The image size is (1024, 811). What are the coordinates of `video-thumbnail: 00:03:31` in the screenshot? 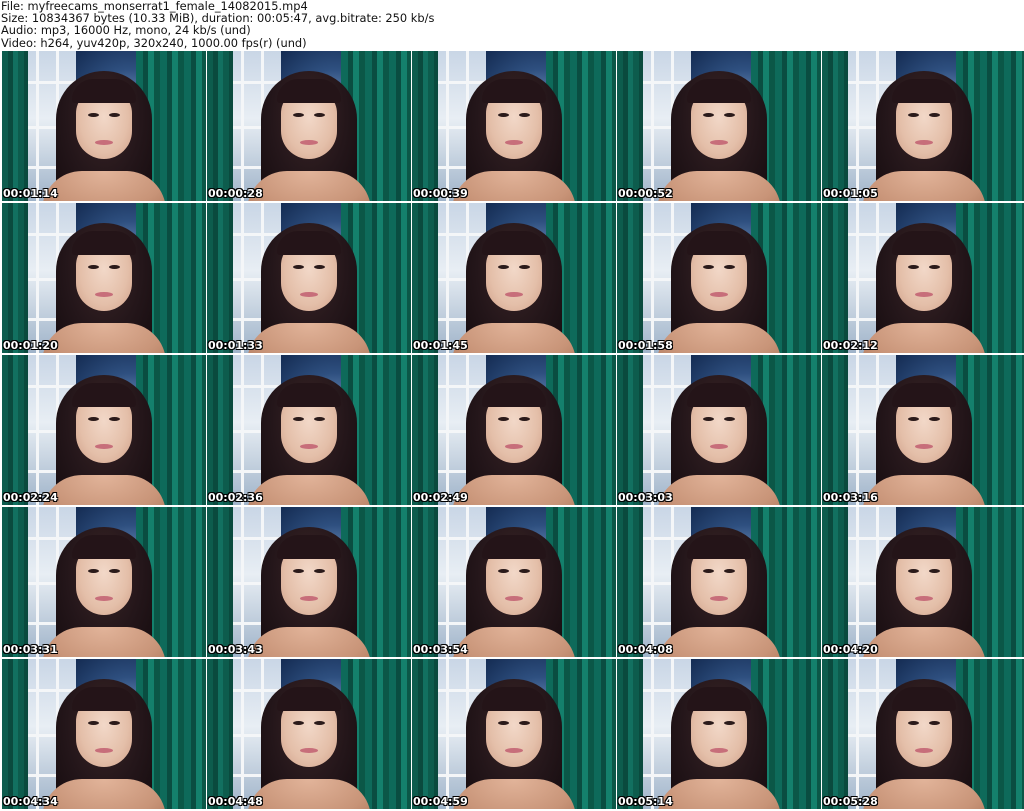 It's located at (104, 582).